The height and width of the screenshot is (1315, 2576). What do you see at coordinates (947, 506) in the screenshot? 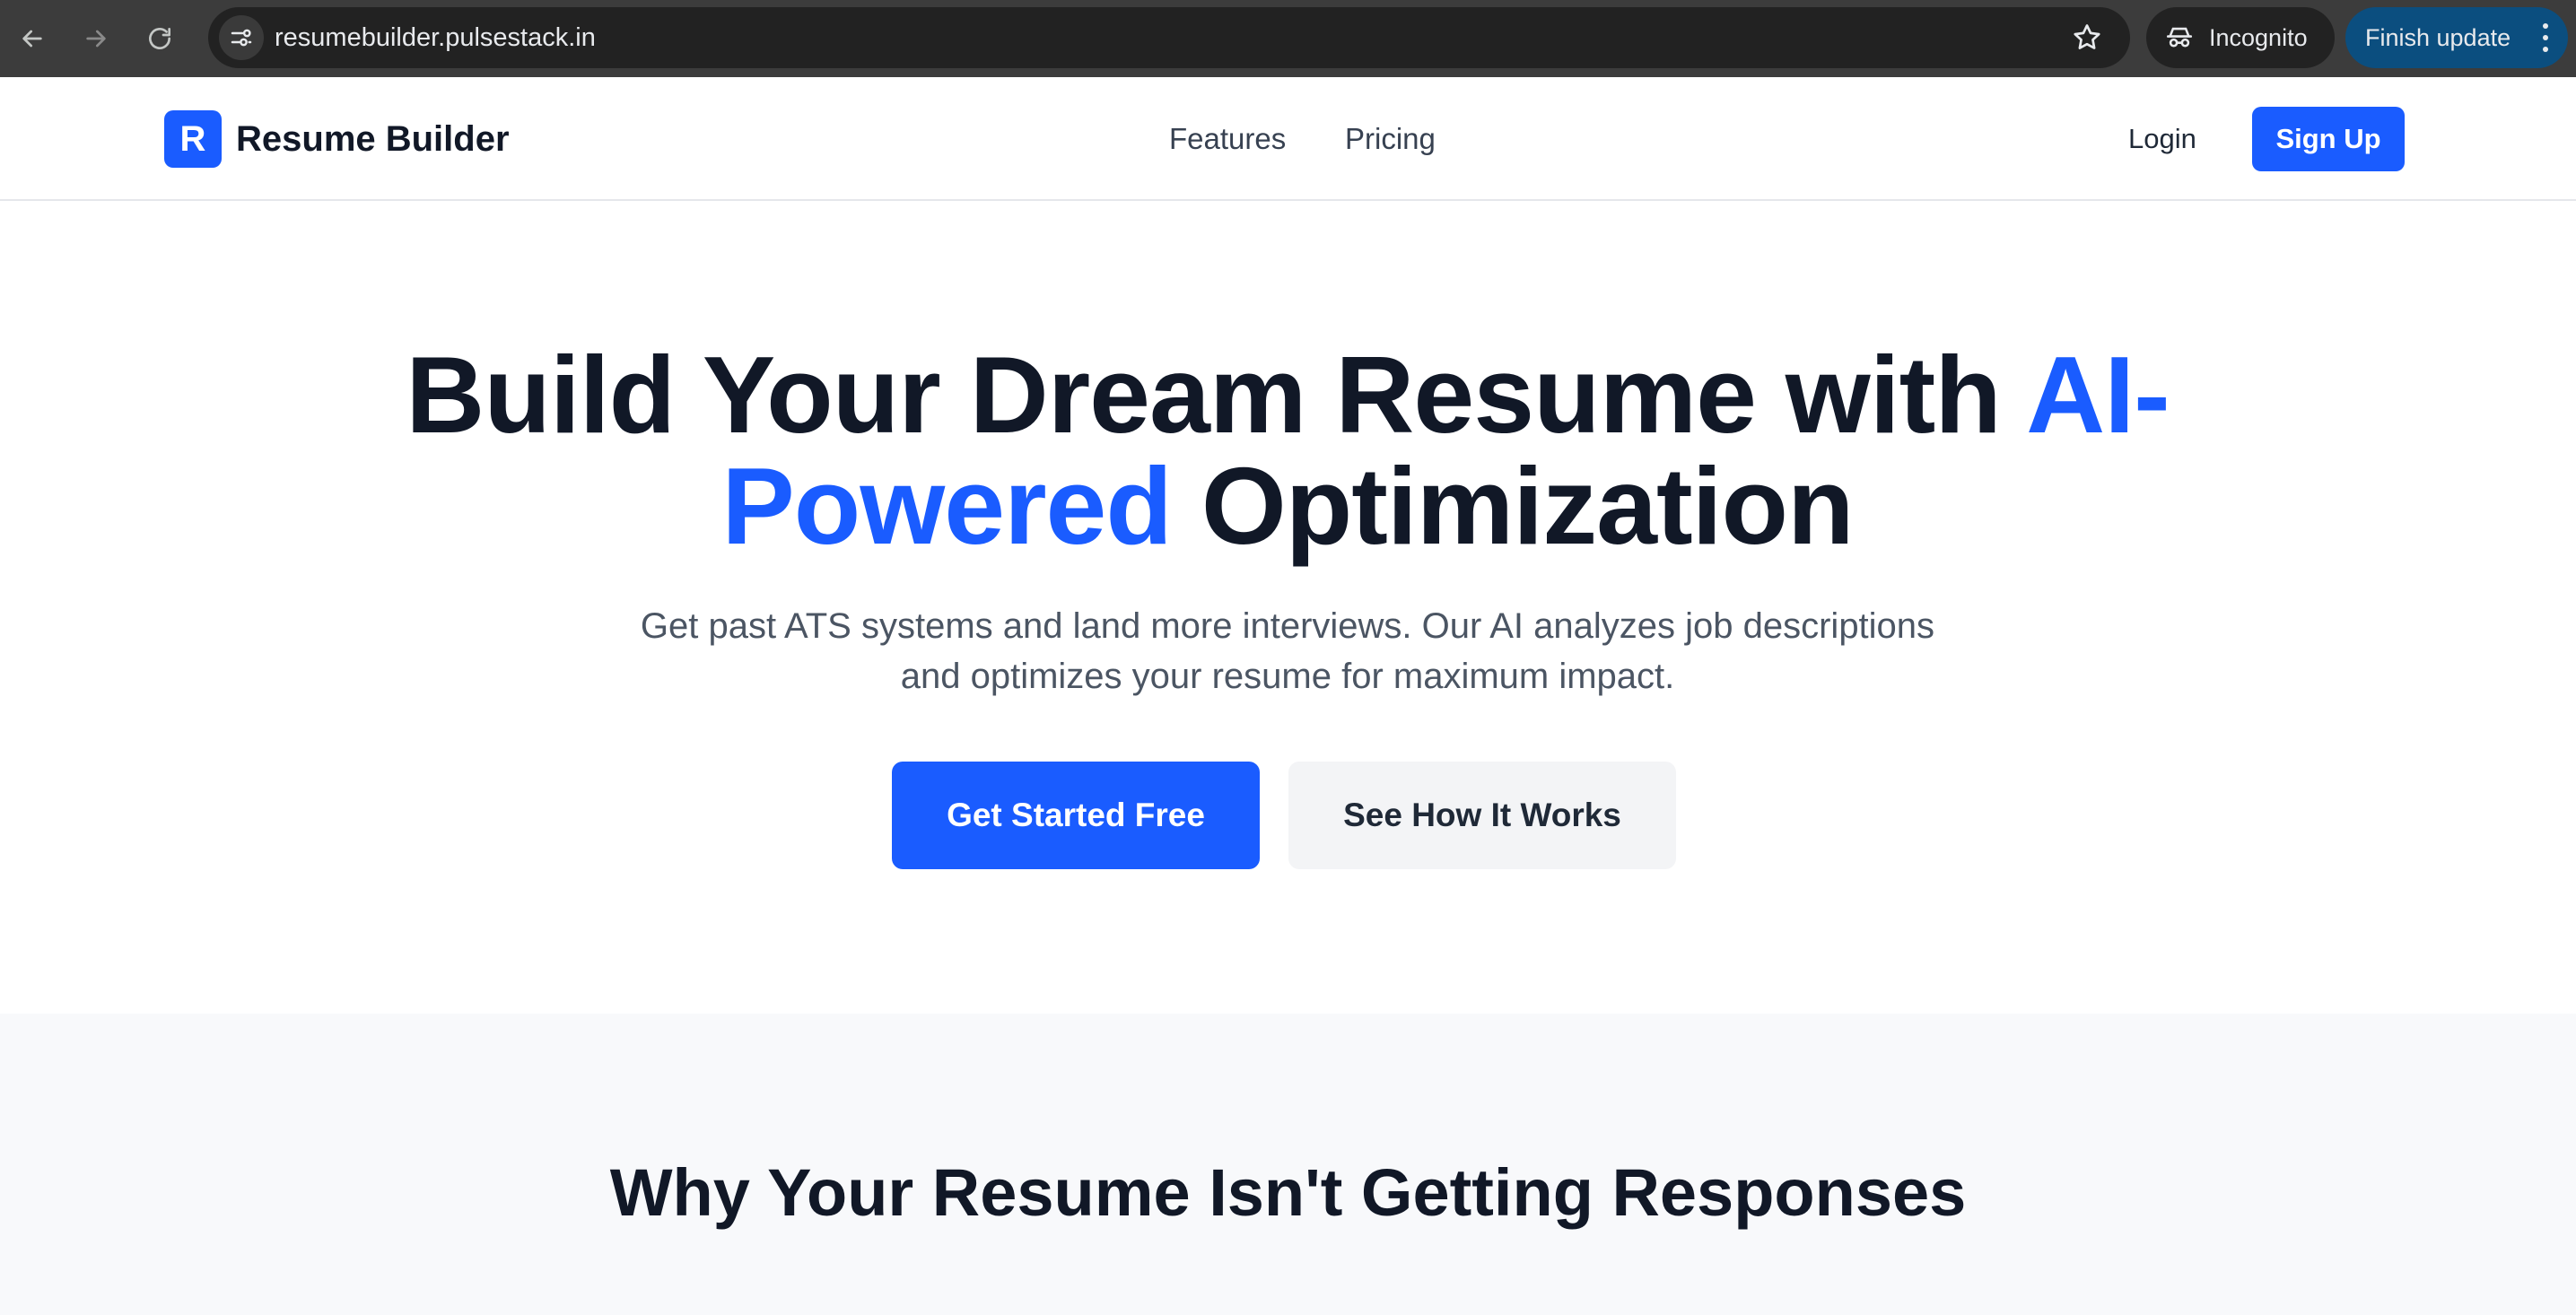
I see `hero-title-highlight-b: Powered` at bounding box center [947, 506].